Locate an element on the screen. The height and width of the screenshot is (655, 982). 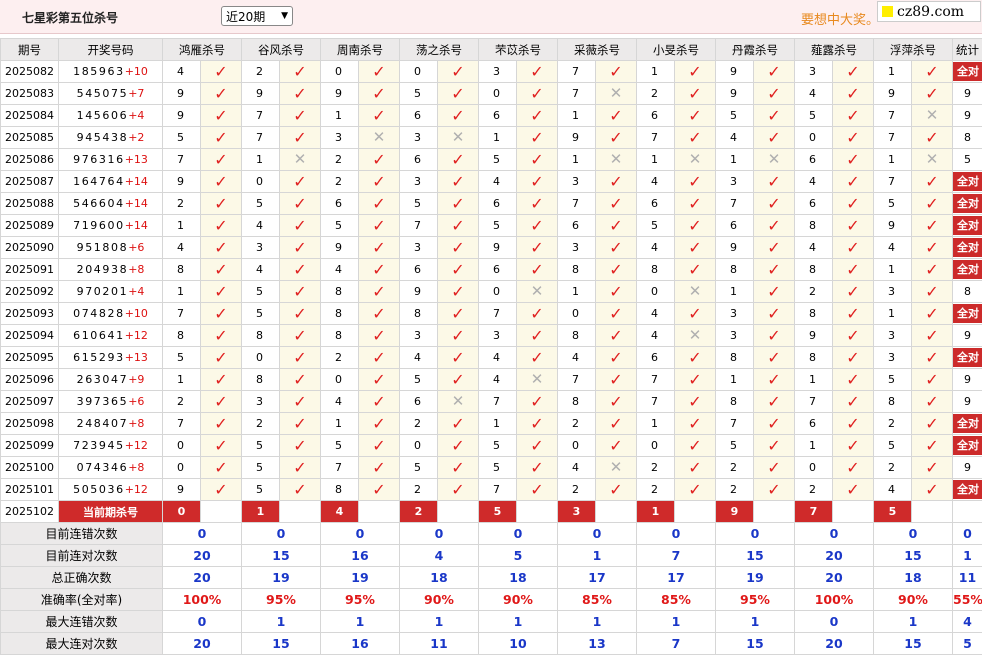
col-header-expert: 鸿雁杀号 is located at coordinates (202, 50).